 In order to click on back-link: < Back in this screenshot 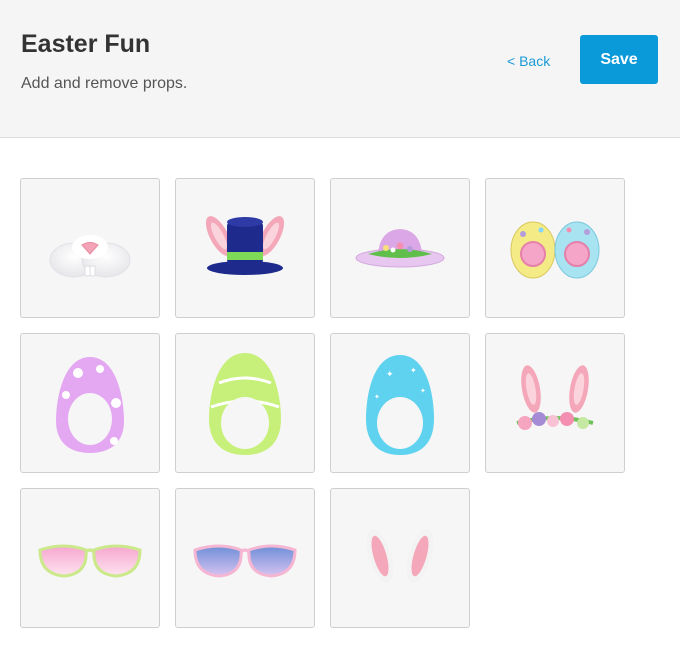, I will do `click(528, 61)`.